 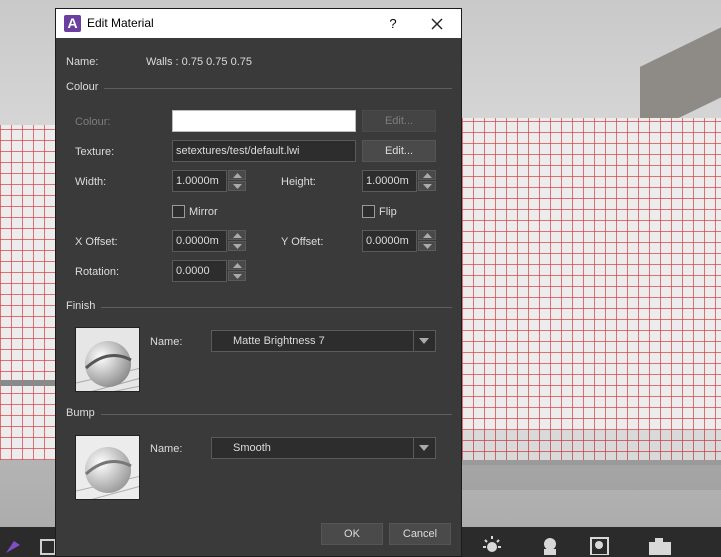 I want to click on mirror-label: Mirror, so click(x=203, y=212).